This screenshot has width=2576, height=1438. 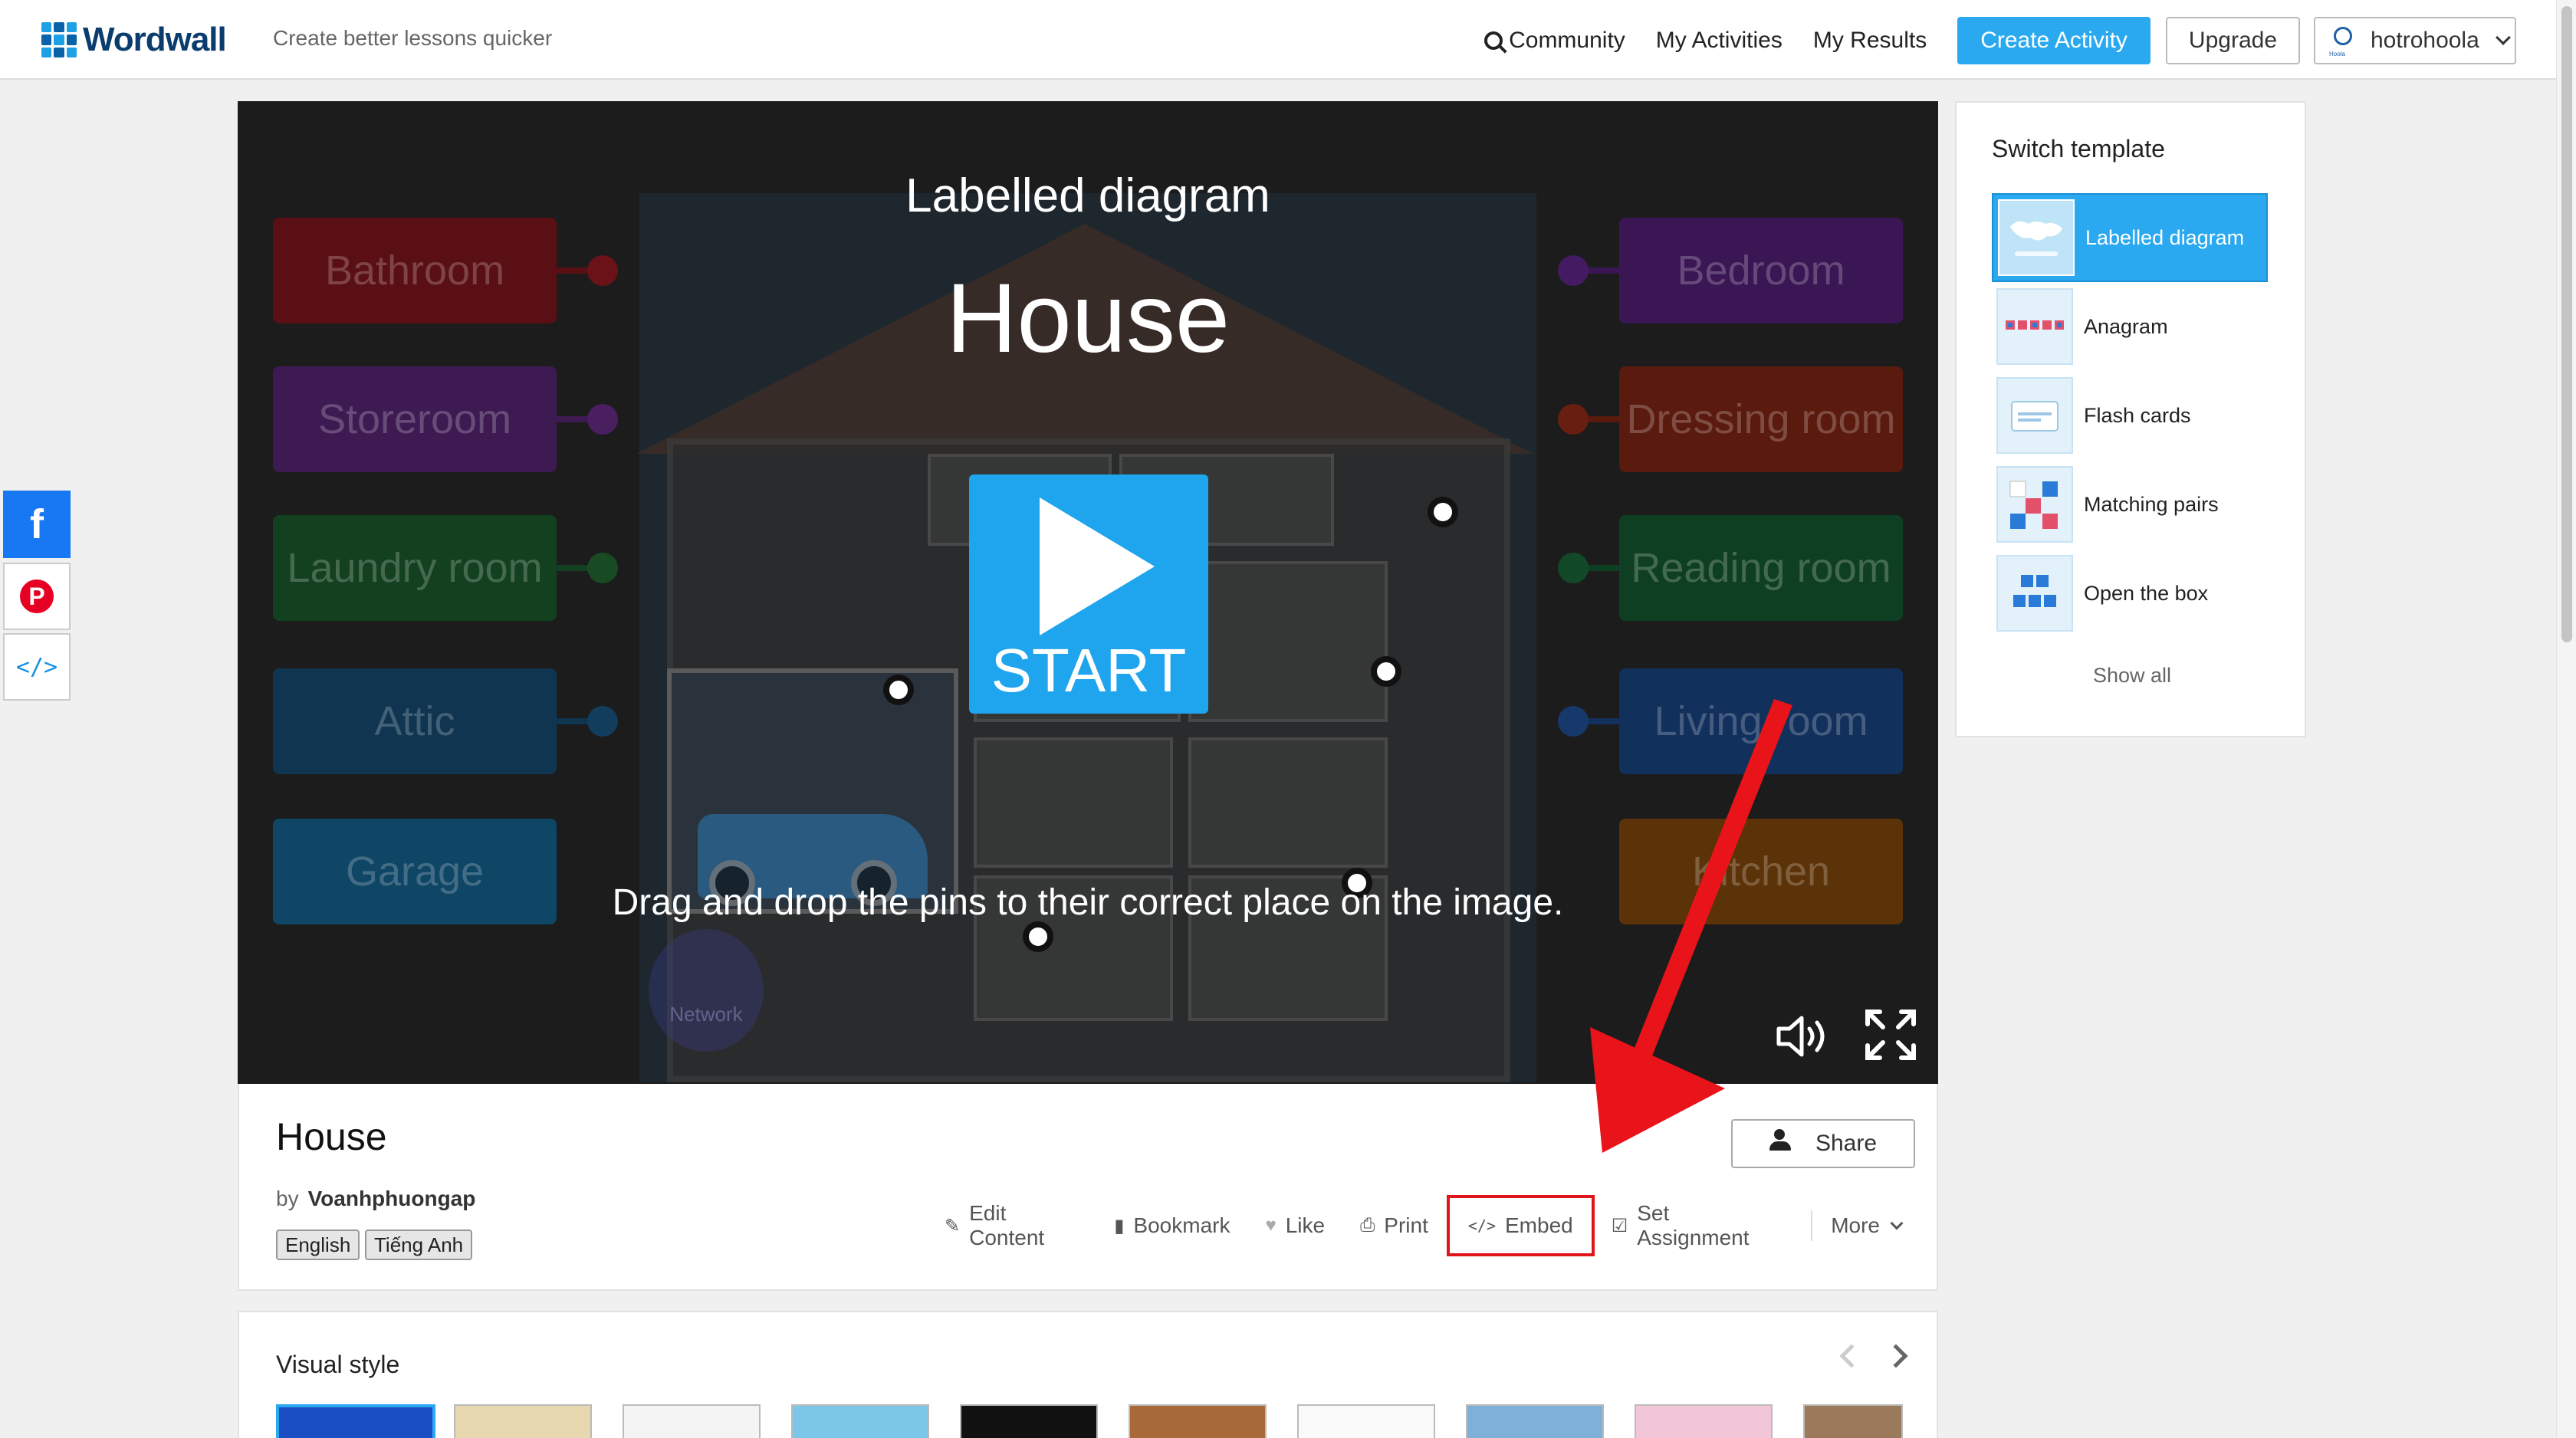 I want to click on heart-icon: ♥, so click(x=1270, y=1225).